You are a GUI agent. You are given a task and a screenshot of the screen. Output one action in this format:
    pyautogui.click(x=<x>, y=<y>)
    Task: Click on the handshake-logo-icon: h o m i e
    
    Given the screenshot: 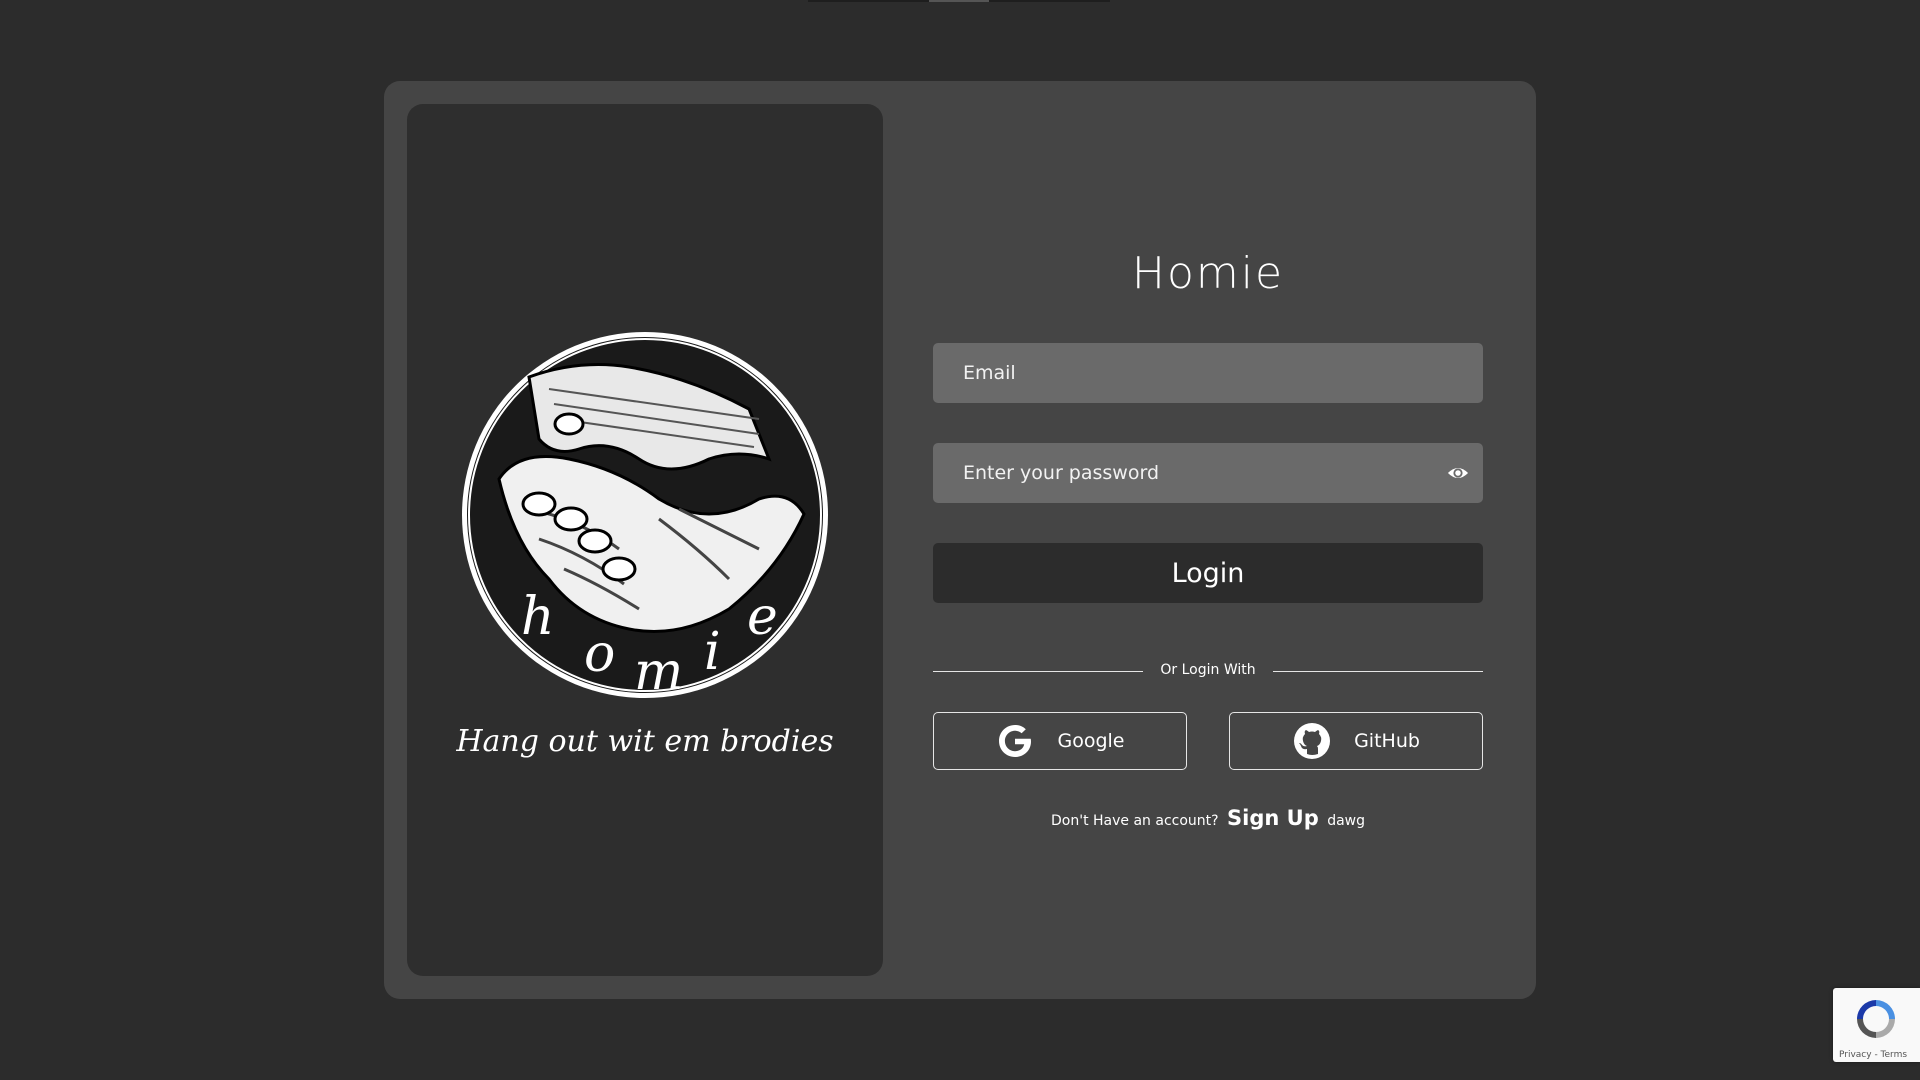 What is the action you would take?
    pyautogui.click(x=645, y=516)
    